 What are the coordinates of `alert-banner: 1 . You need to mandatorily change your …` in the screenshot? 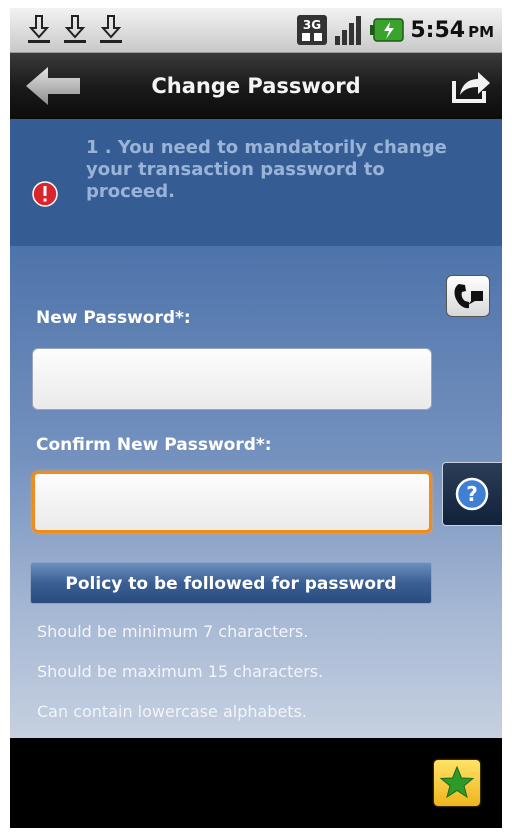 It's located at (256, 182).